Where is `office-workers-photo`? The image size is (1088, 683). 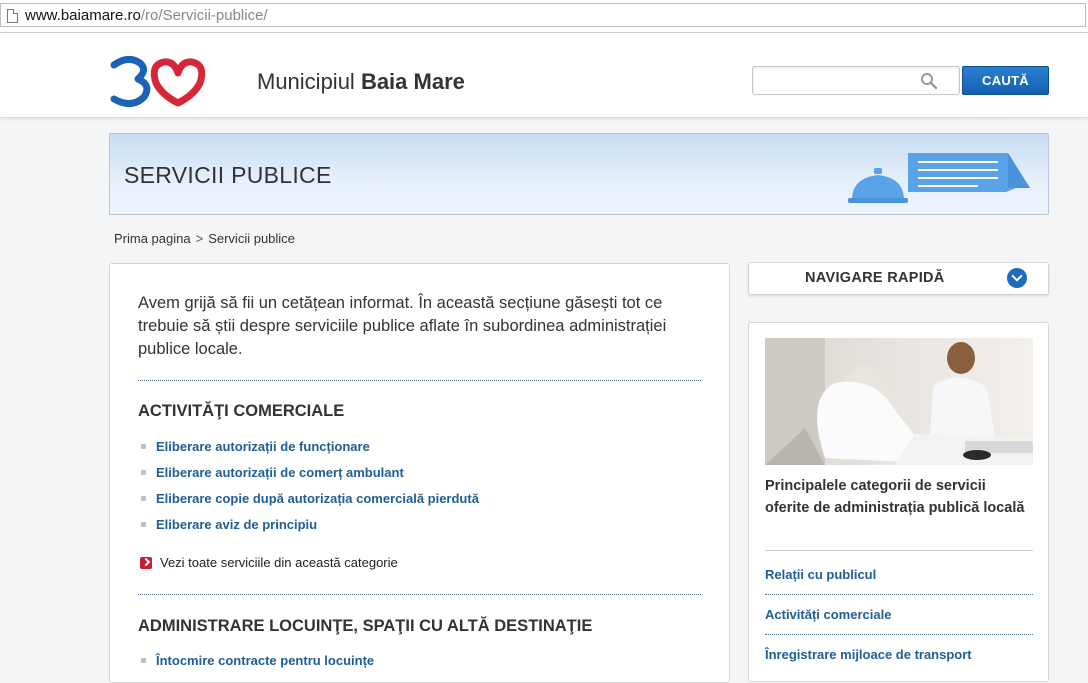
office-workers-photo is located at coordinates (899, 401).